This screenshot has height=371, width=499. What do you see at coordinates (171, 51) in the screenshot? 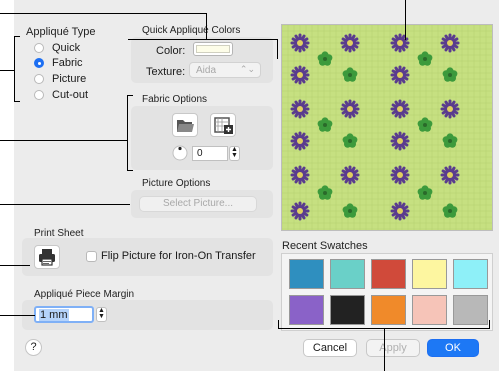
I see `color-label: Color:` at bounding box center [171, 51].